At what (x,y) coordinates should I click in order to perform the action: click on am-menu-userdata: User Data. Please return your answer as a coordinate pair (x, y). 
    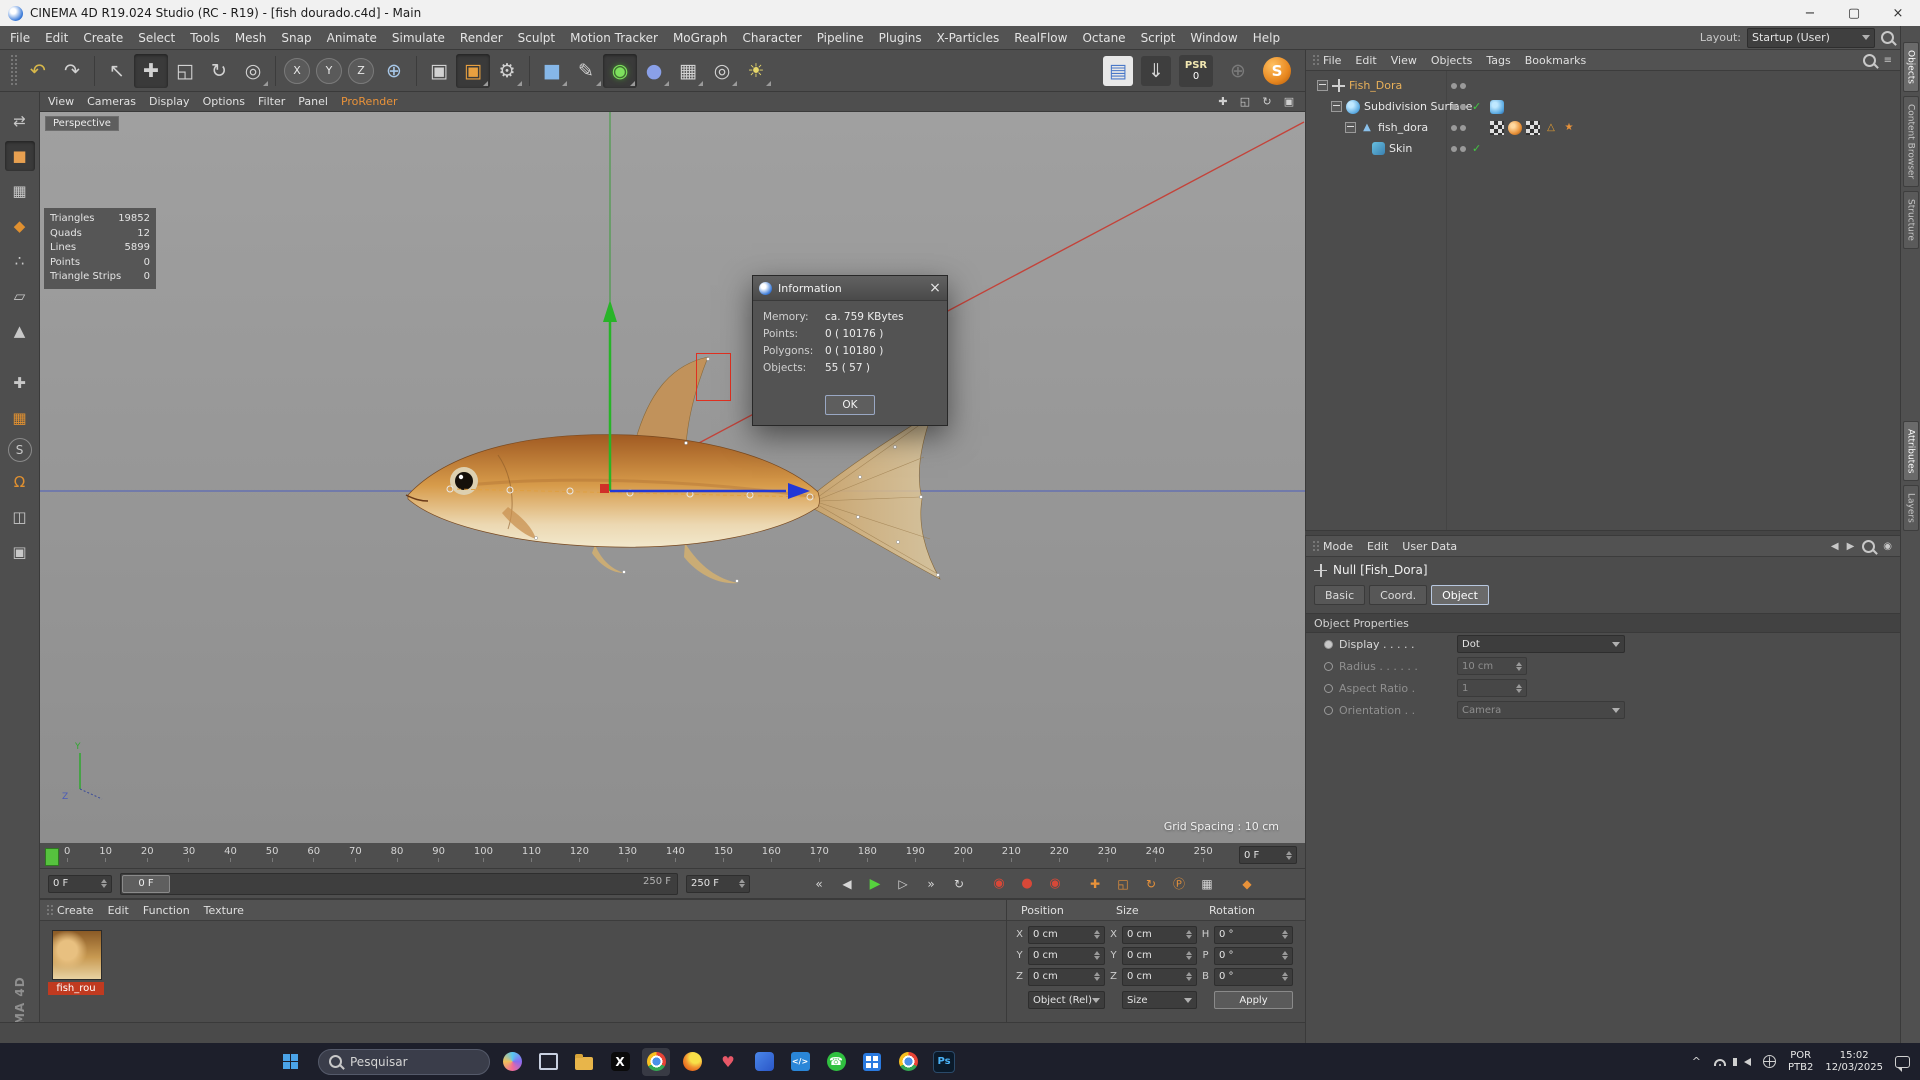
    Looking at the image, I should click on (1429, 546).